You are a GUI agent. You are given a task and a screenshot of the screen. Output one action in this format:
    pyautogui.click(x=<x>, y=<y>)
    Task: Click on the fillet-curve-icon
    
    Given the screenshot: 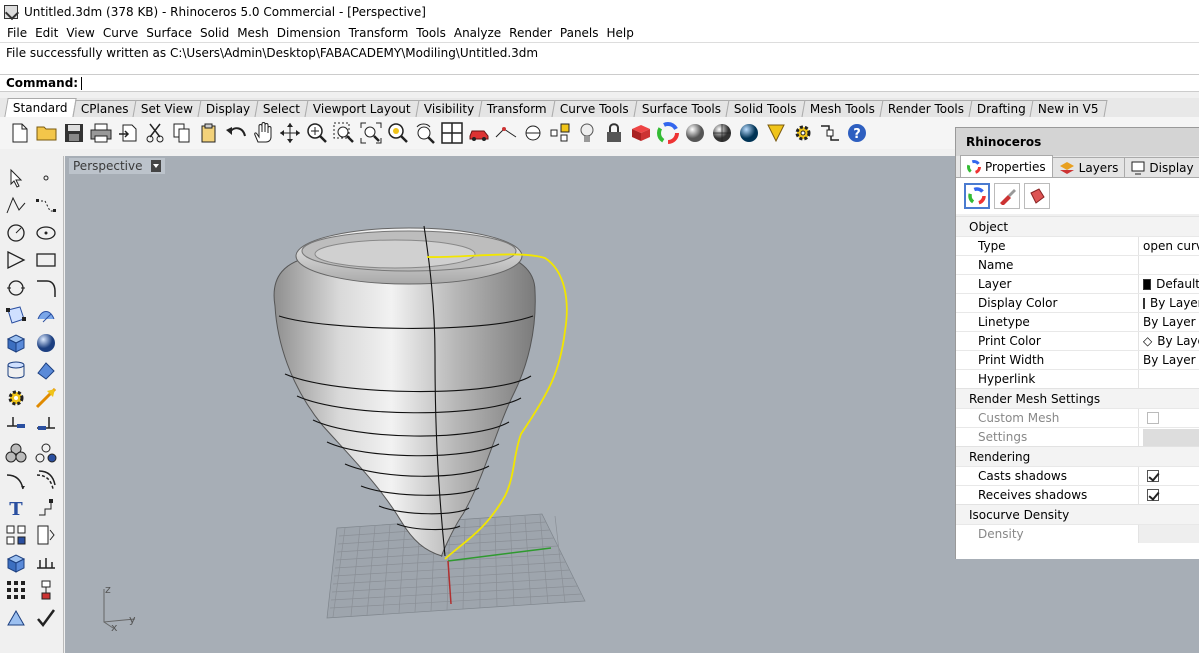 What is the action you would take?
    pyautogui.click(x=46, y=288)
    